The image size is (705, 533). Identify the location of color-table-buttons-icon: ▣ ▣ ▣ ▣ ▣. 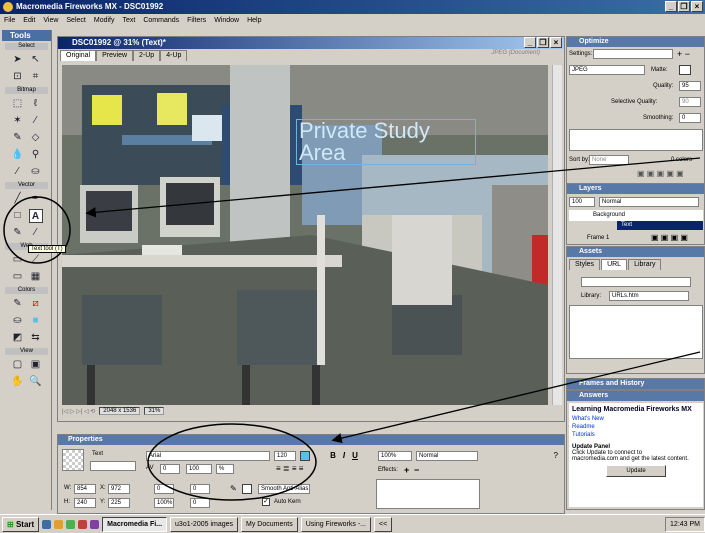
(660, 173).